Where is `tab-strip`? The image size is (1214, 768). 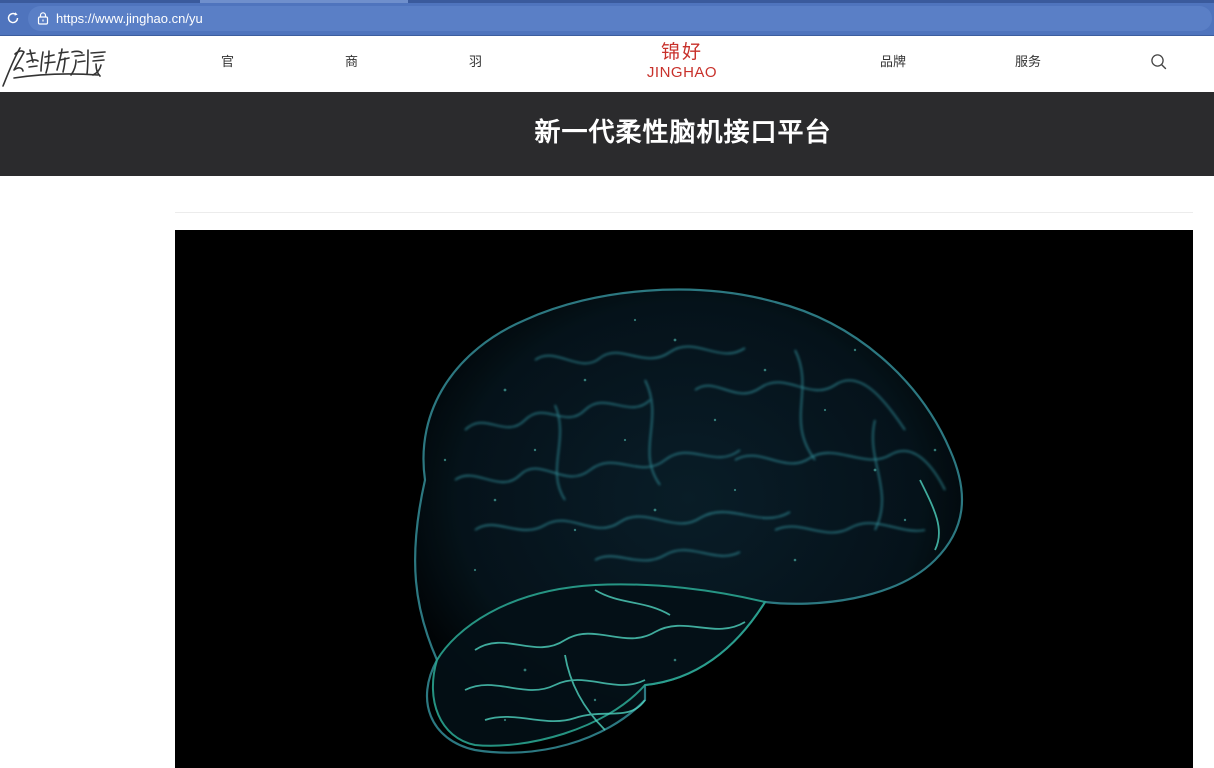 tab-strip is located at coordinates (607, 1).